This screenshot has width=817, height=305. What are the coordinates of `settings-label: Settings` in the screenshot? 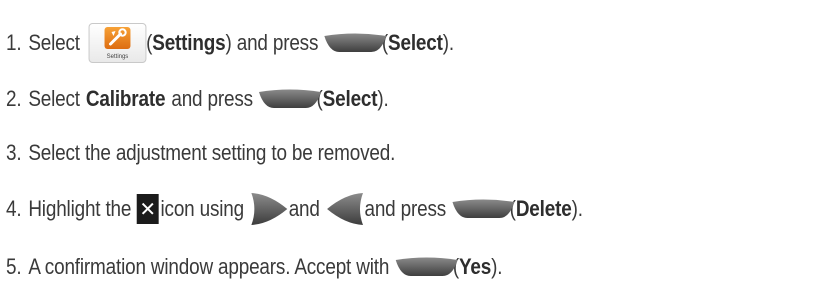 It's located at (189, 42).